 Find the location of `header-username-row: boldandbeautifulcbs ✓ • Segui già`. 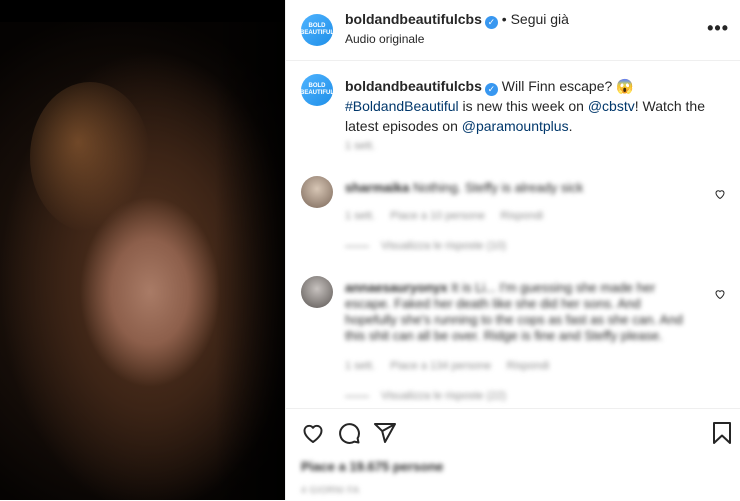

header-username-row: boldandbeautifulcbs ✓ • Segui già is located at coordinates (457, 20).